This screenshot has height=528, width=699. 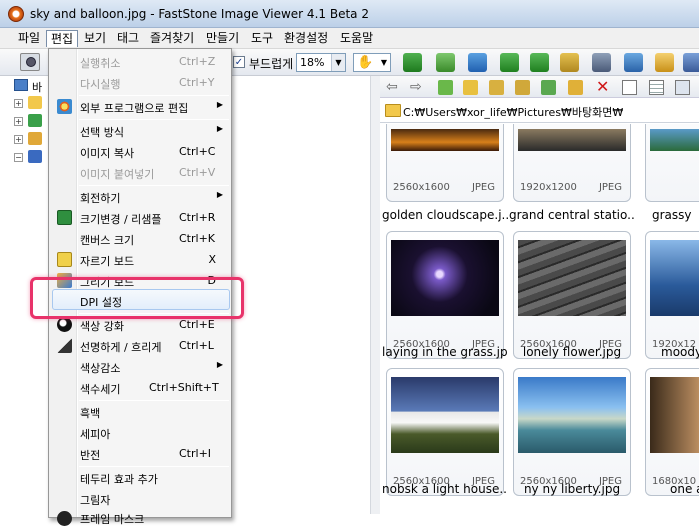 I want to click on menu-settings: 환경설정, so click(x=306, y=38).